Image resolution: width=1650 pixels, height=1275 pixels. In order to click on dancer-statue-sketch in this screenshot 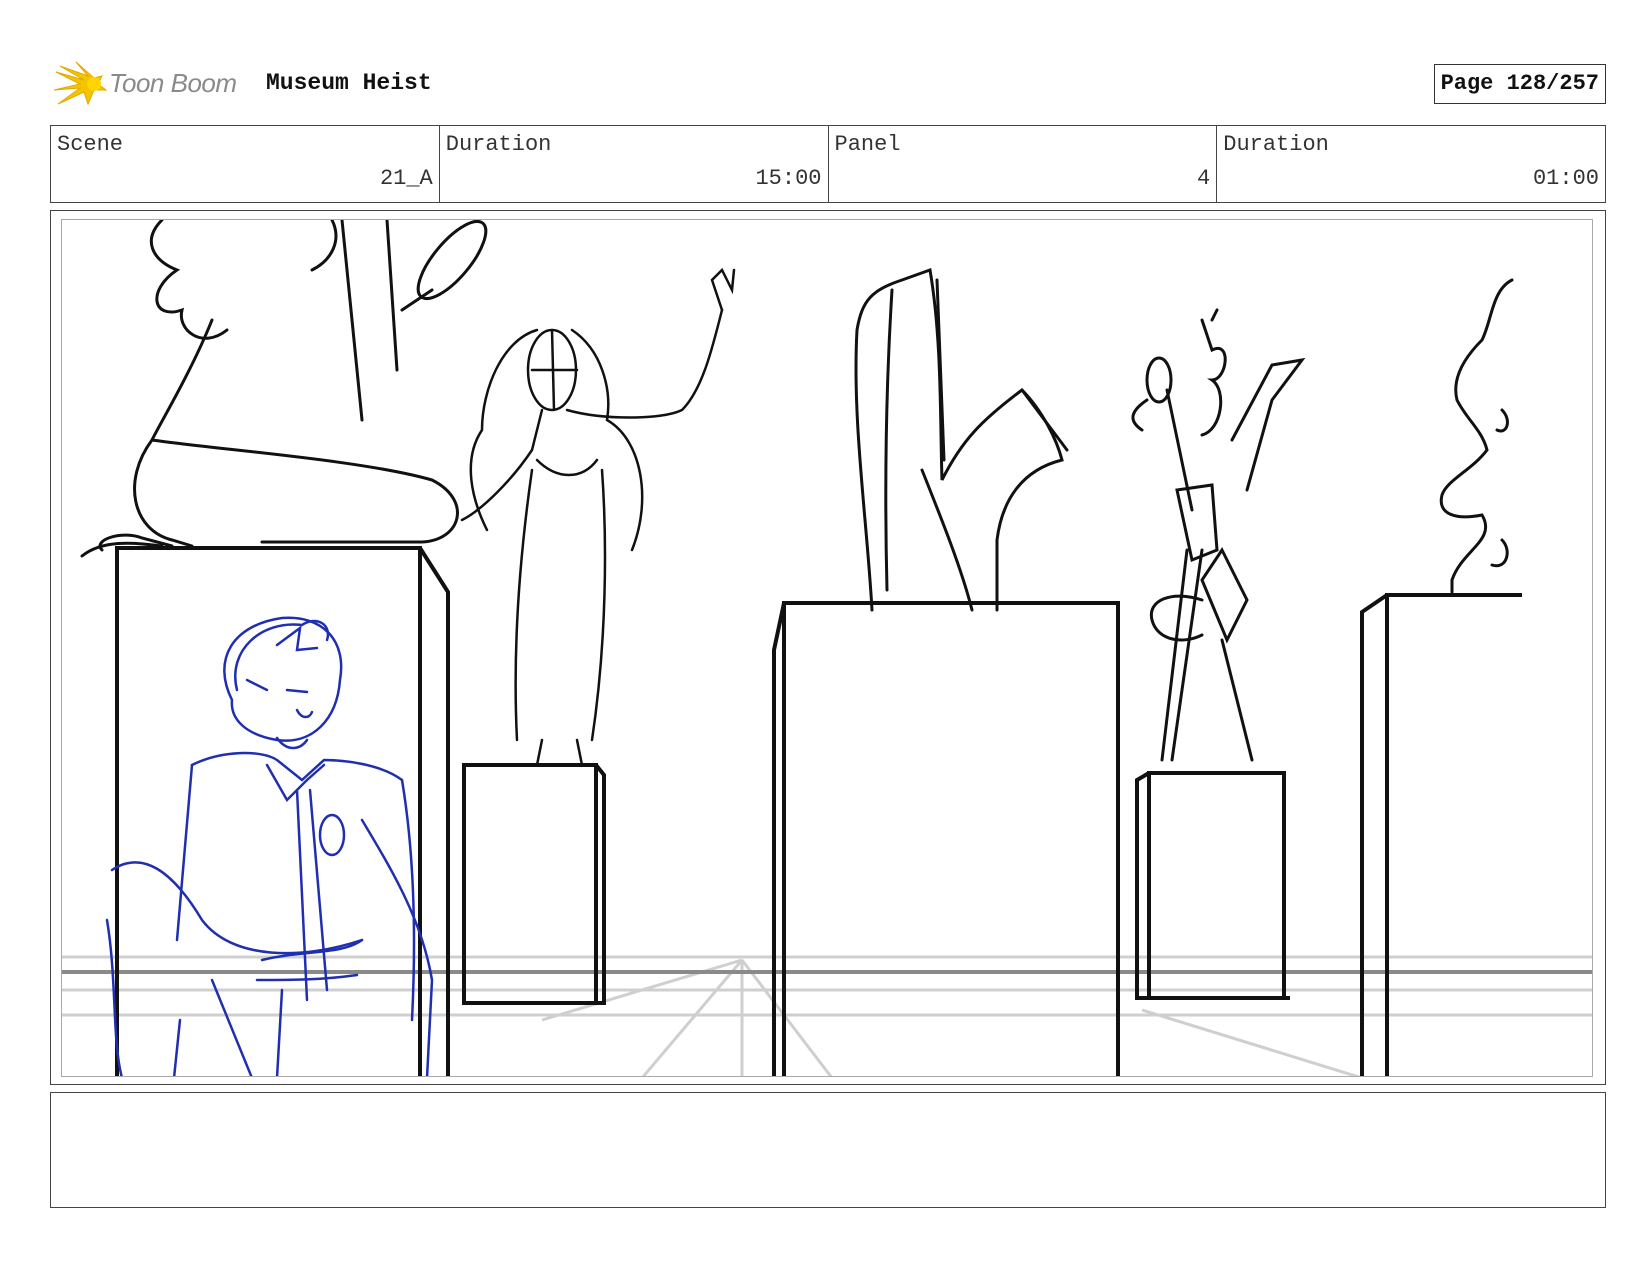, I will do `click(1218, 535)`.